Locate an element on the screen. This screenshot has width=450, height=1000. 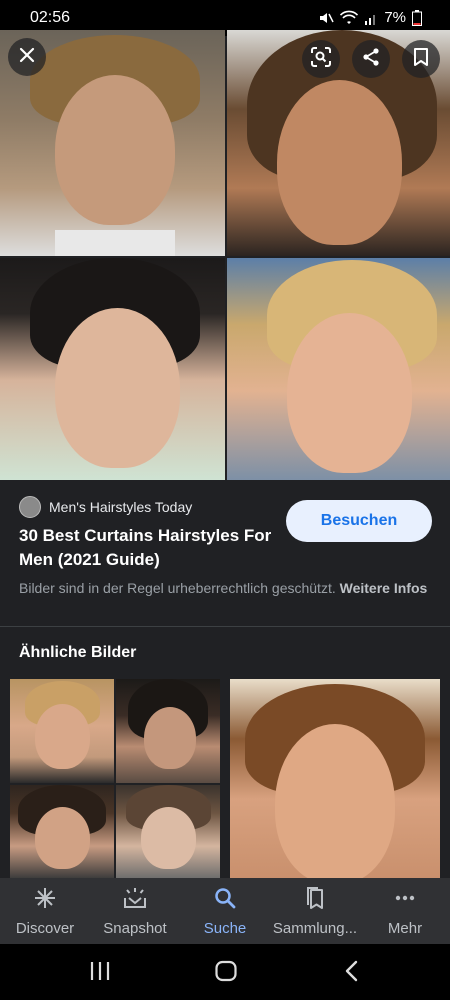
nav-snapshot: Snapshot is located at coordinates (135, 911).